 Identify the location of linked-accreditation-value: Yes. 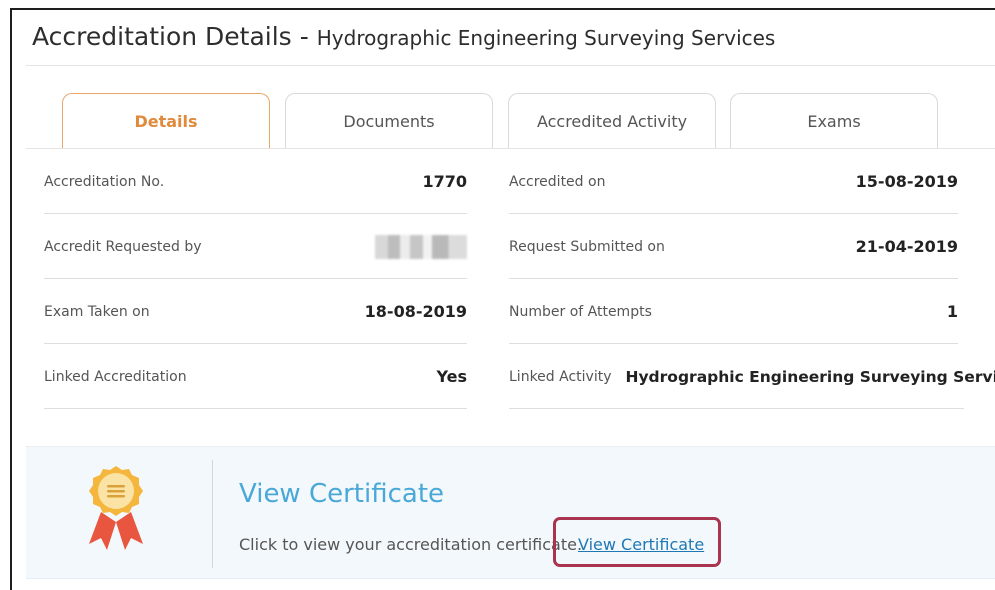
(452, 376).